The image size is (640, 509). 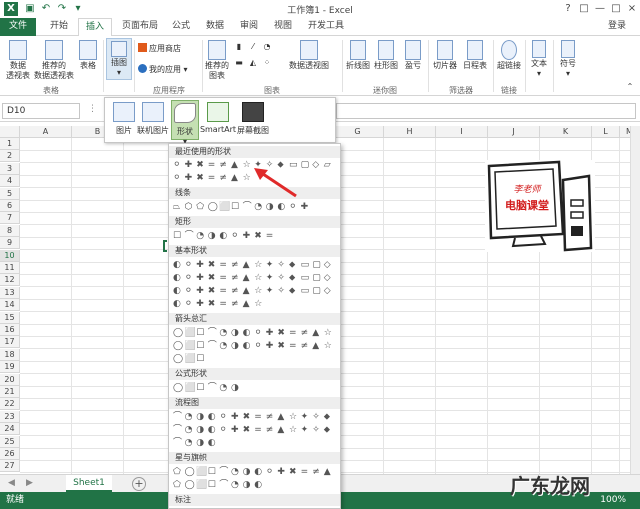 What do you see at coordinates (18, 27) in the screenshot?
I see `tab-file: 文件` at bounding box center [18, 27].